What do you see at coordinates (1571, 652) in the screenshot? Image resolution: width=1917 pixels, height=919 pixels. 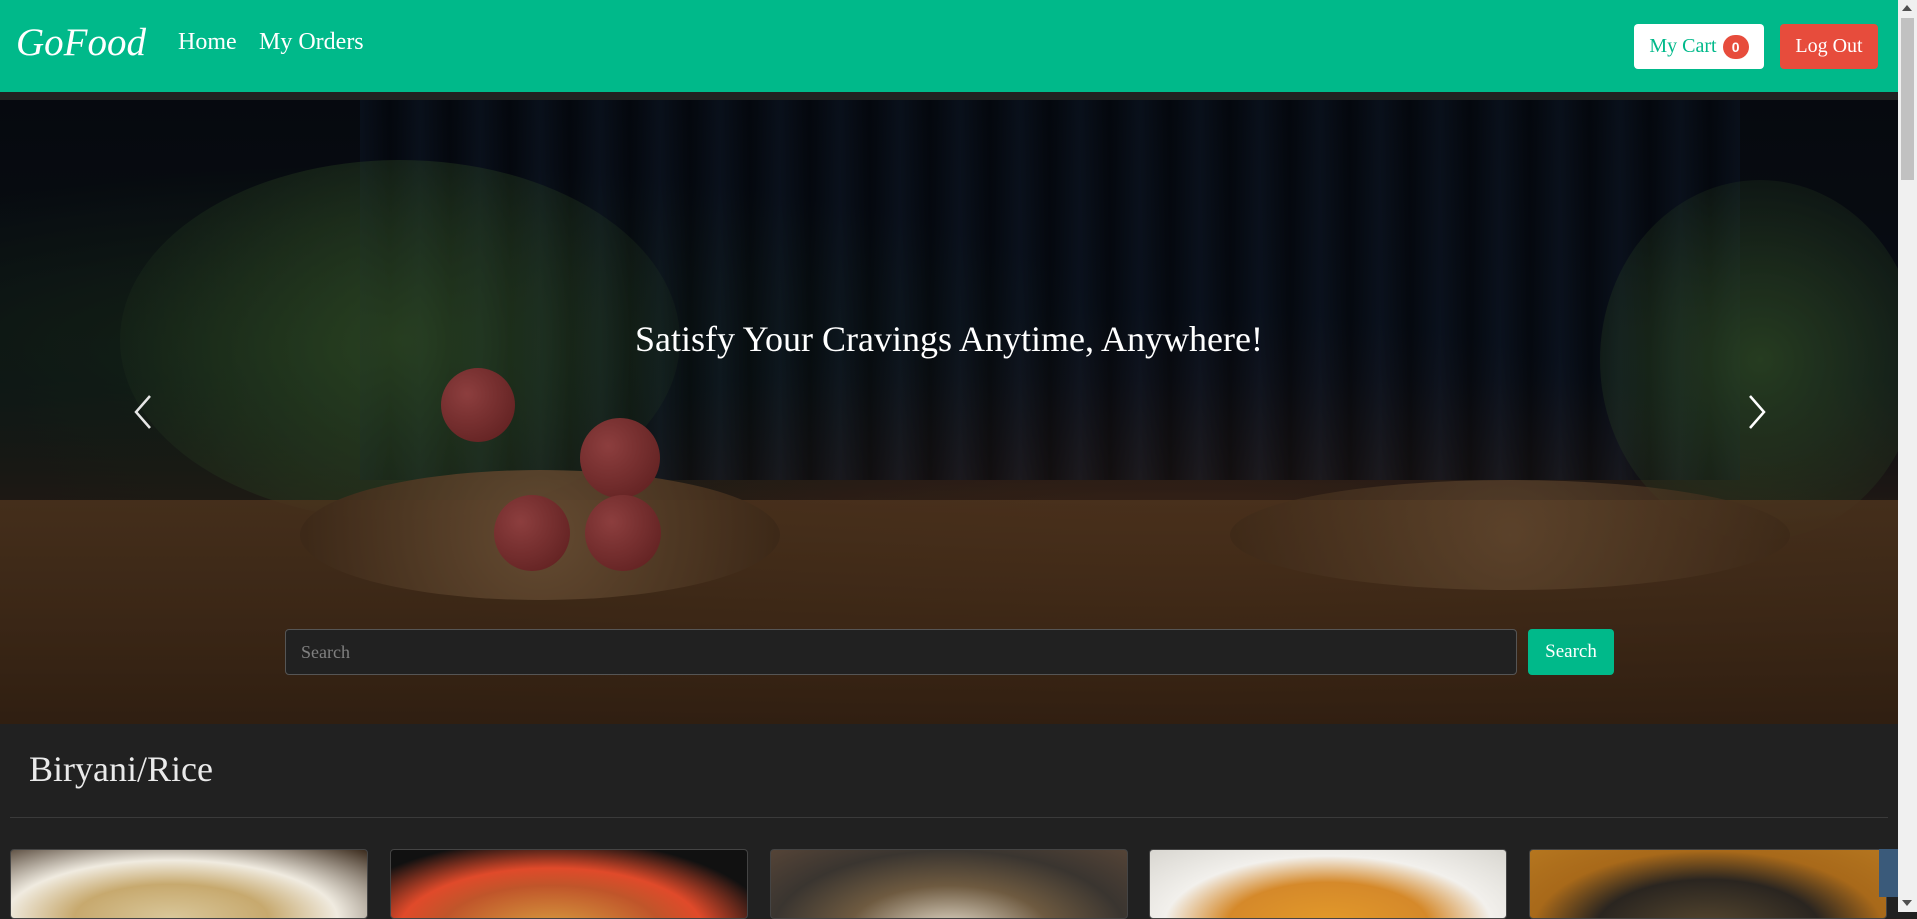 I see `search-button: Search` at bounding box center [1571, 652].